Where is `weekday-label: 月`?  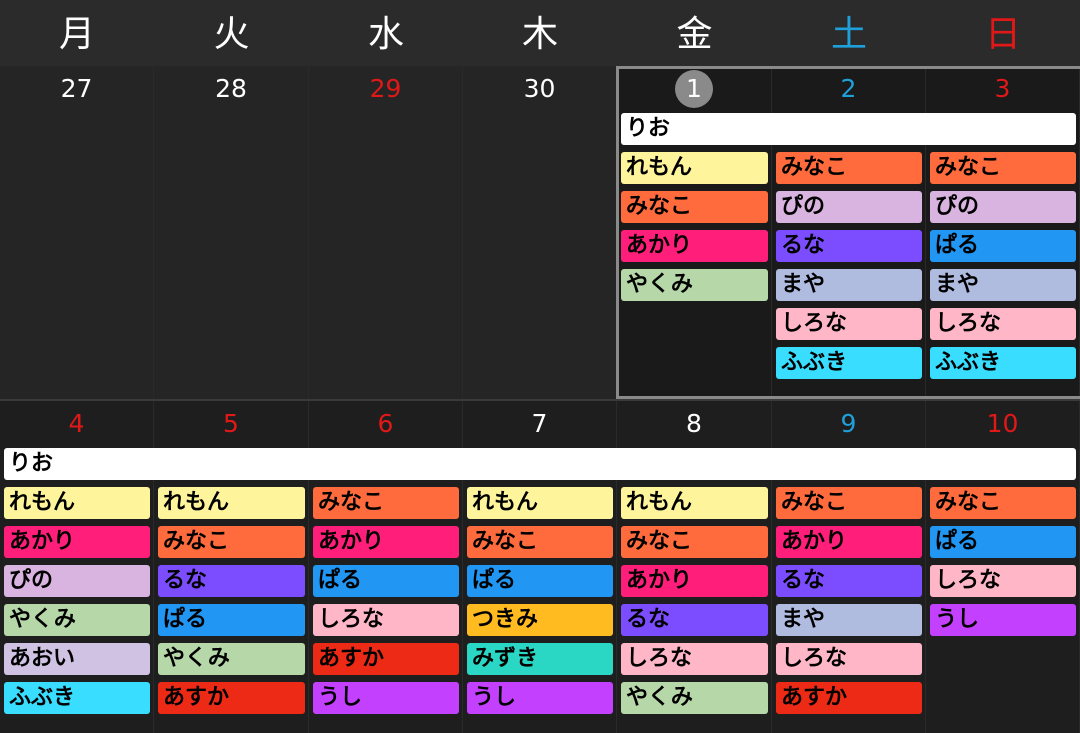 weekday-label: 月 is located at coordinates (76, 34).